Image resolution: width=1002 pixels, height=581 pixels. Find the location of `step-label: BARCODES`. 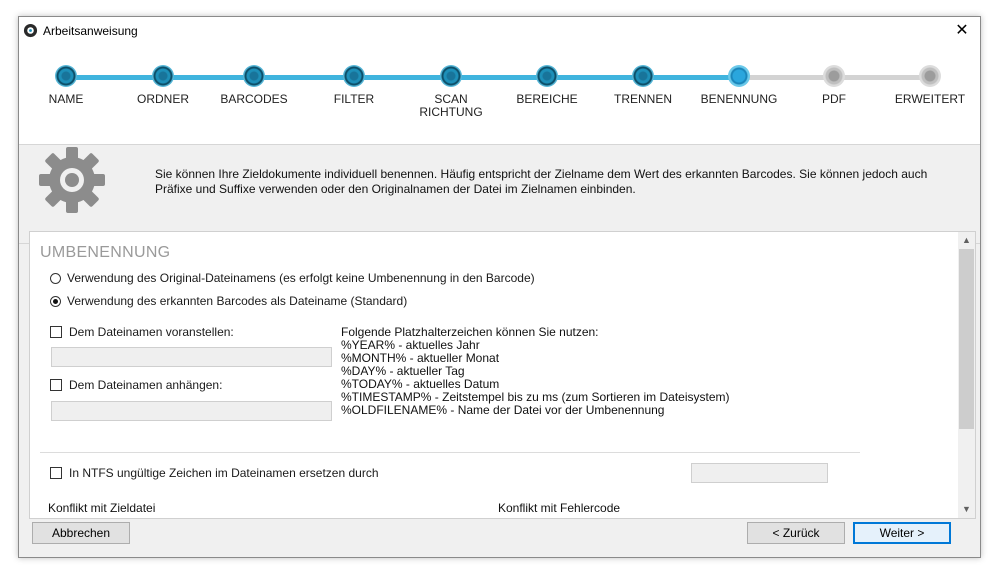

step-label: BARCODES is located at coordinates (254, 99).